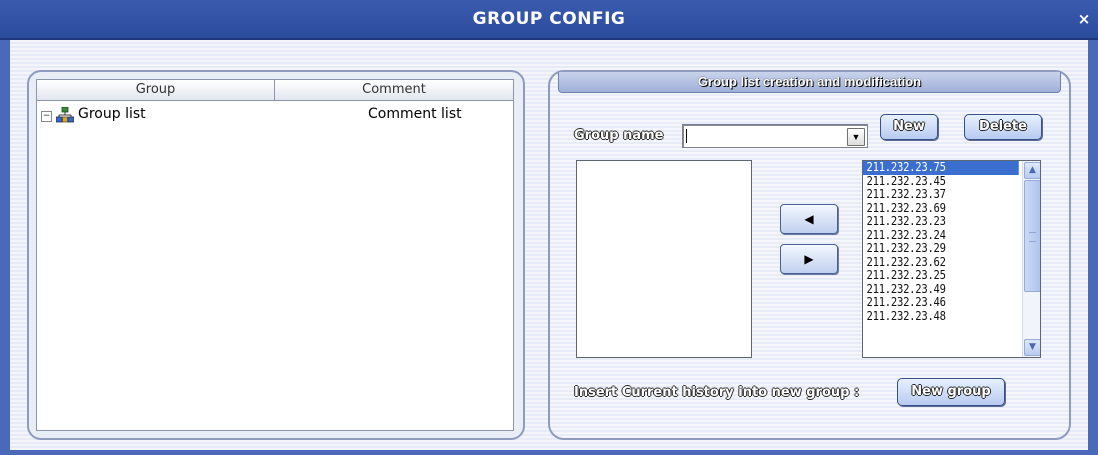  I want to click on network-group-icon, so click(65, 115).